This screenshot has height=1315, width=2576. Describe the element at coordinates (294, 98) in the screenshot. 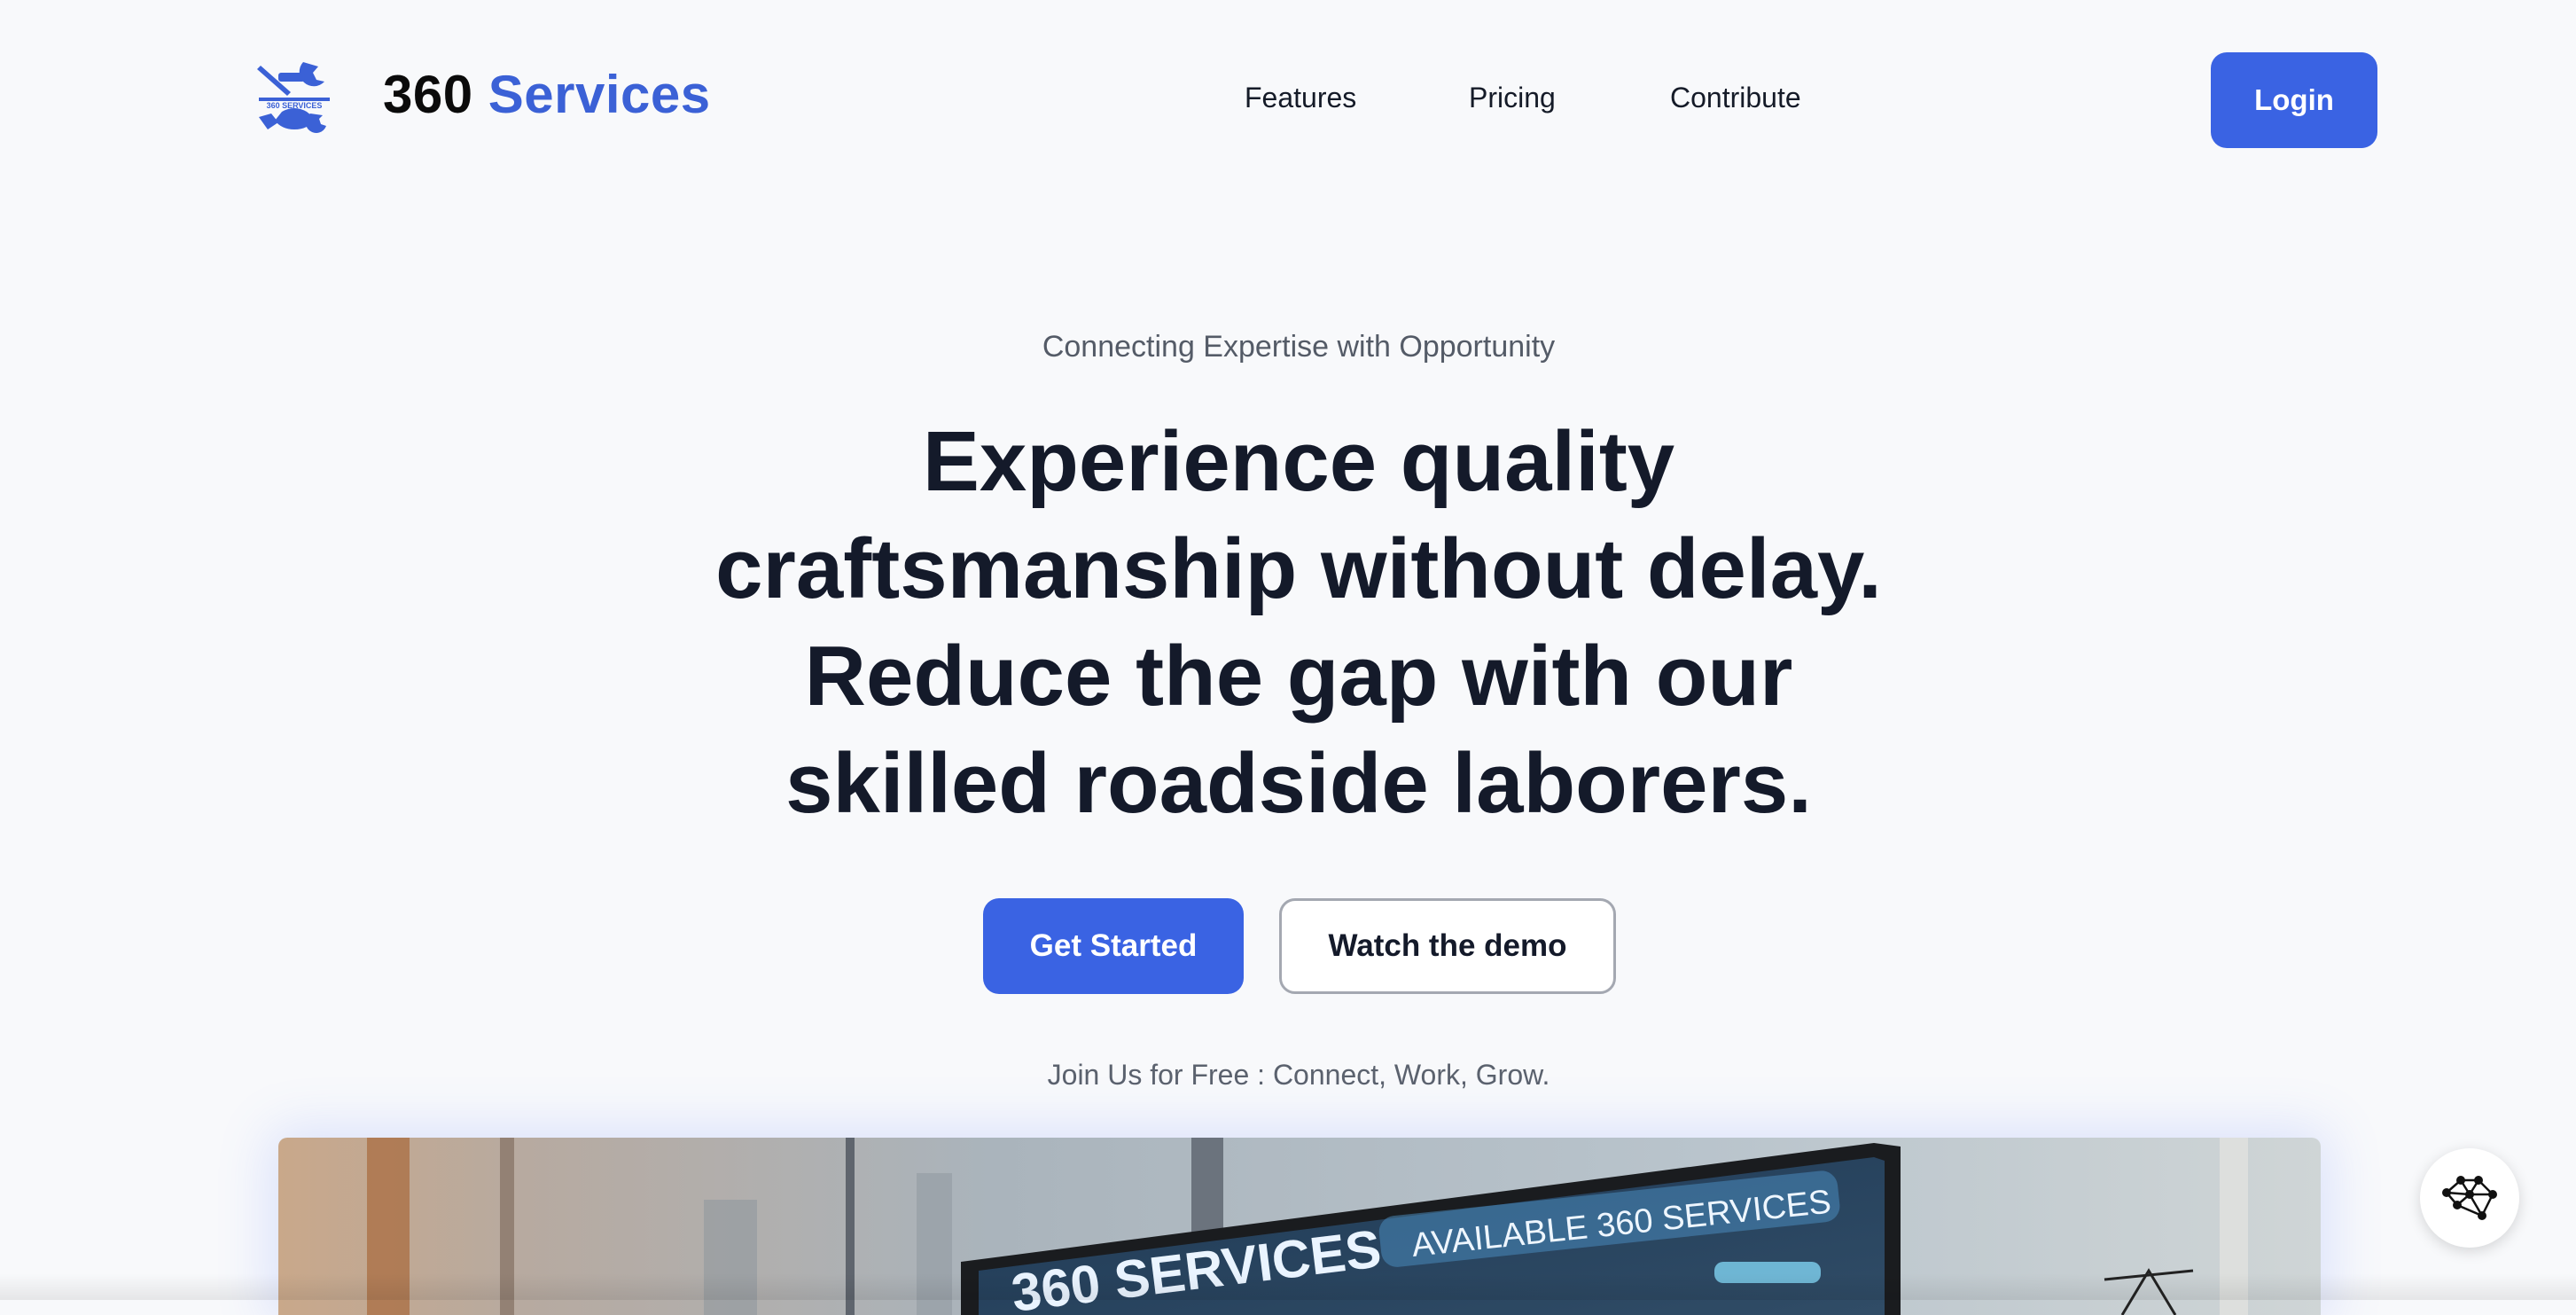

I see `wrench-crossed-logo-icon: 360 SERVICES` at that location.